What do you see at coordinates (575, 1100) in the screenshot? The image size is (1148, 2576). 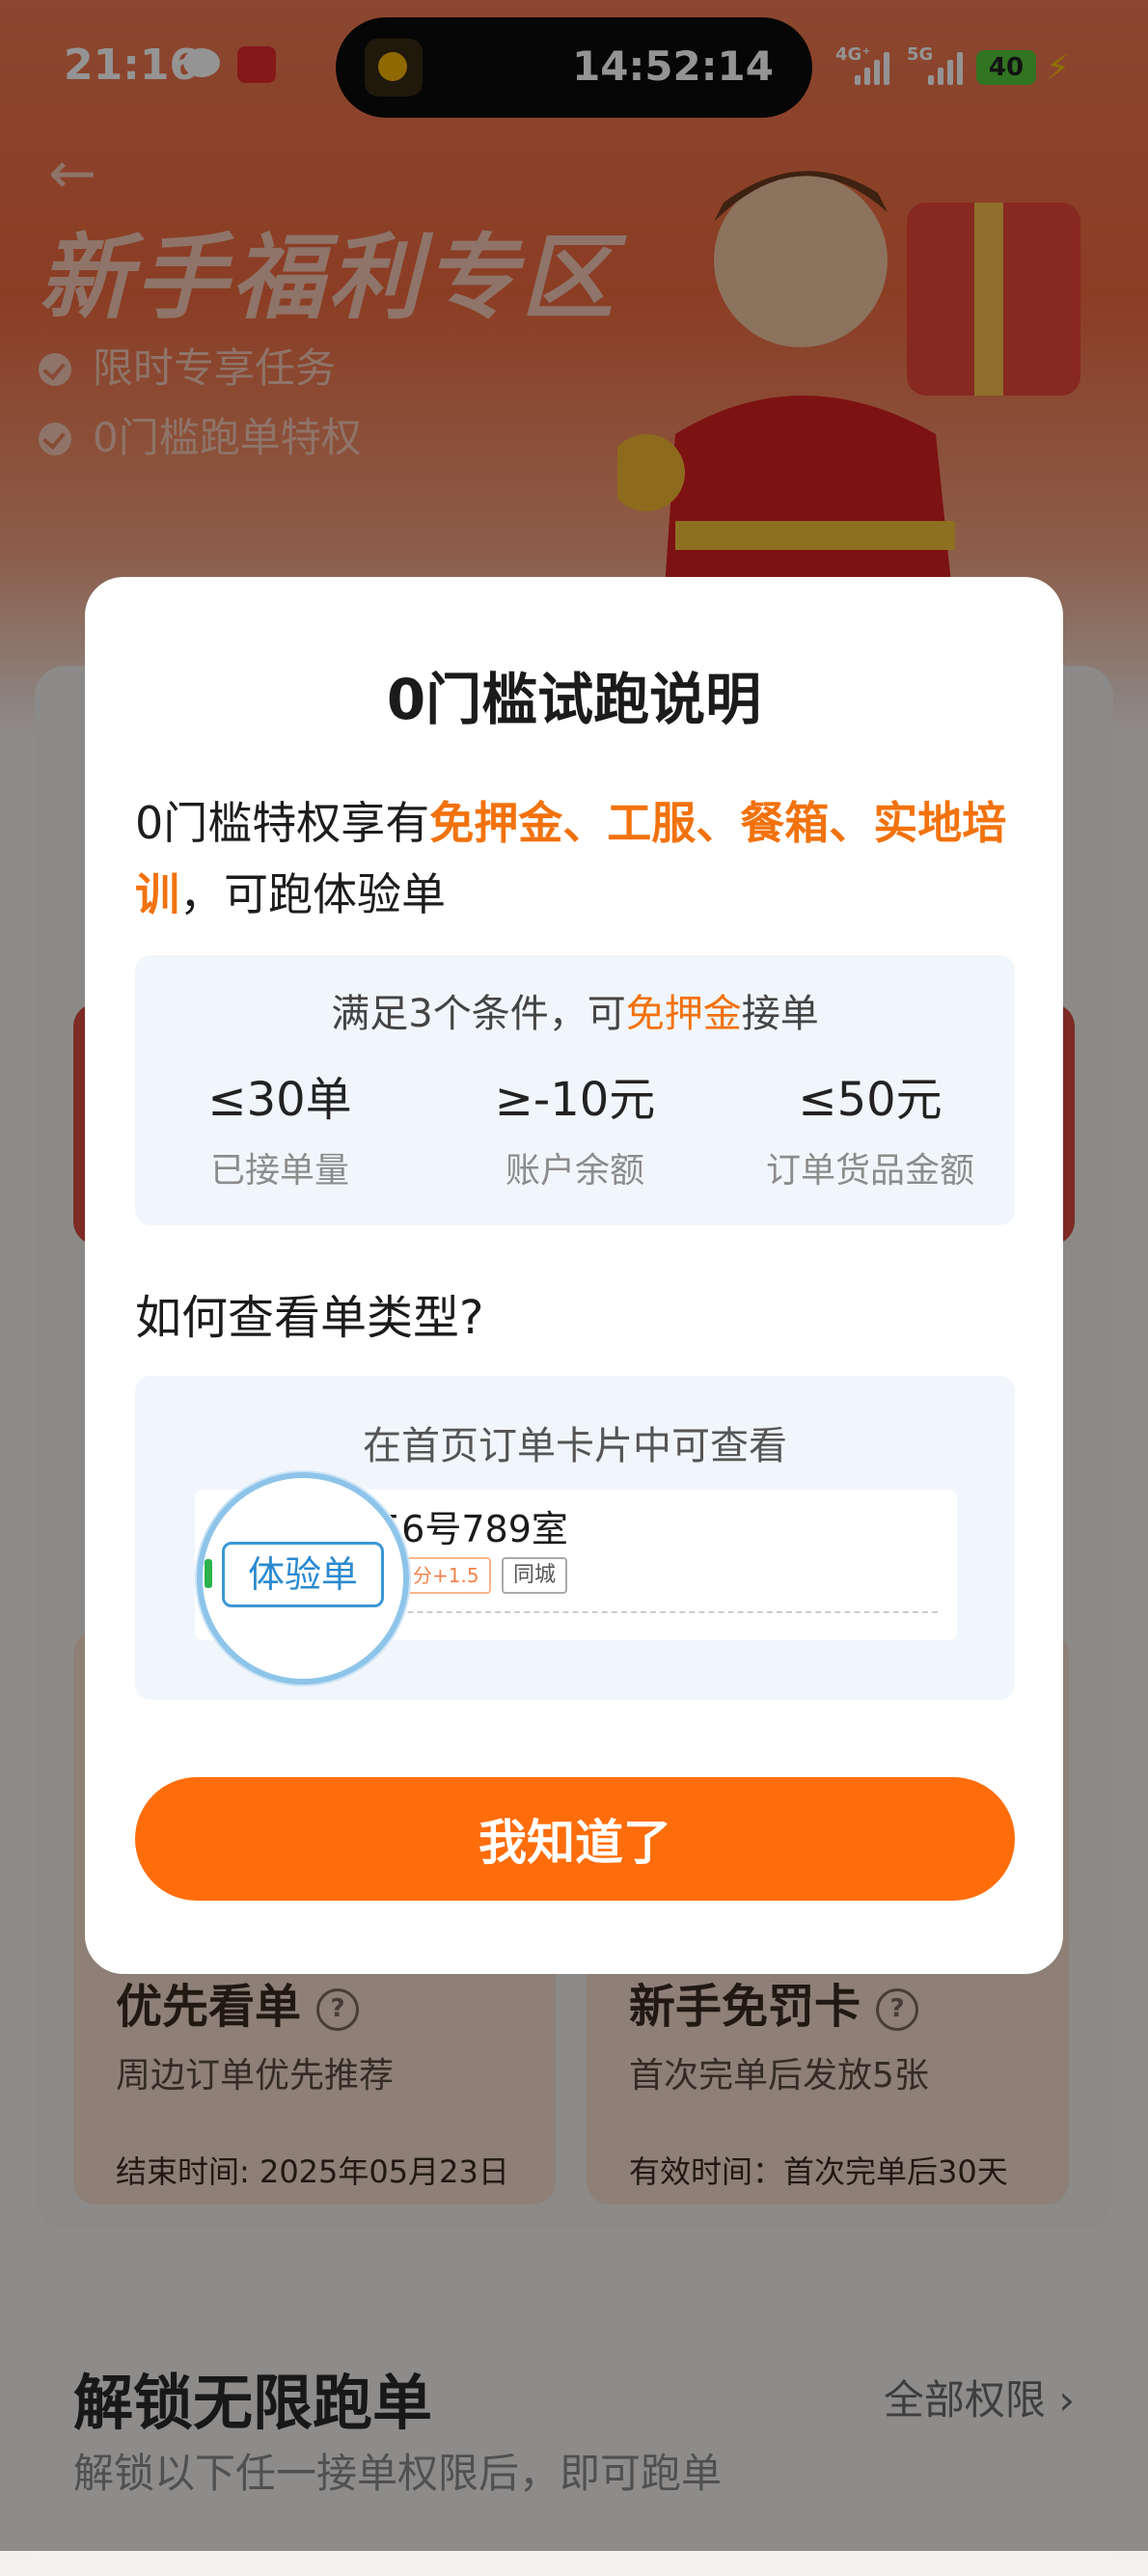 I see `condition-value: ≥-10元` at bounding box center [575, 1100].